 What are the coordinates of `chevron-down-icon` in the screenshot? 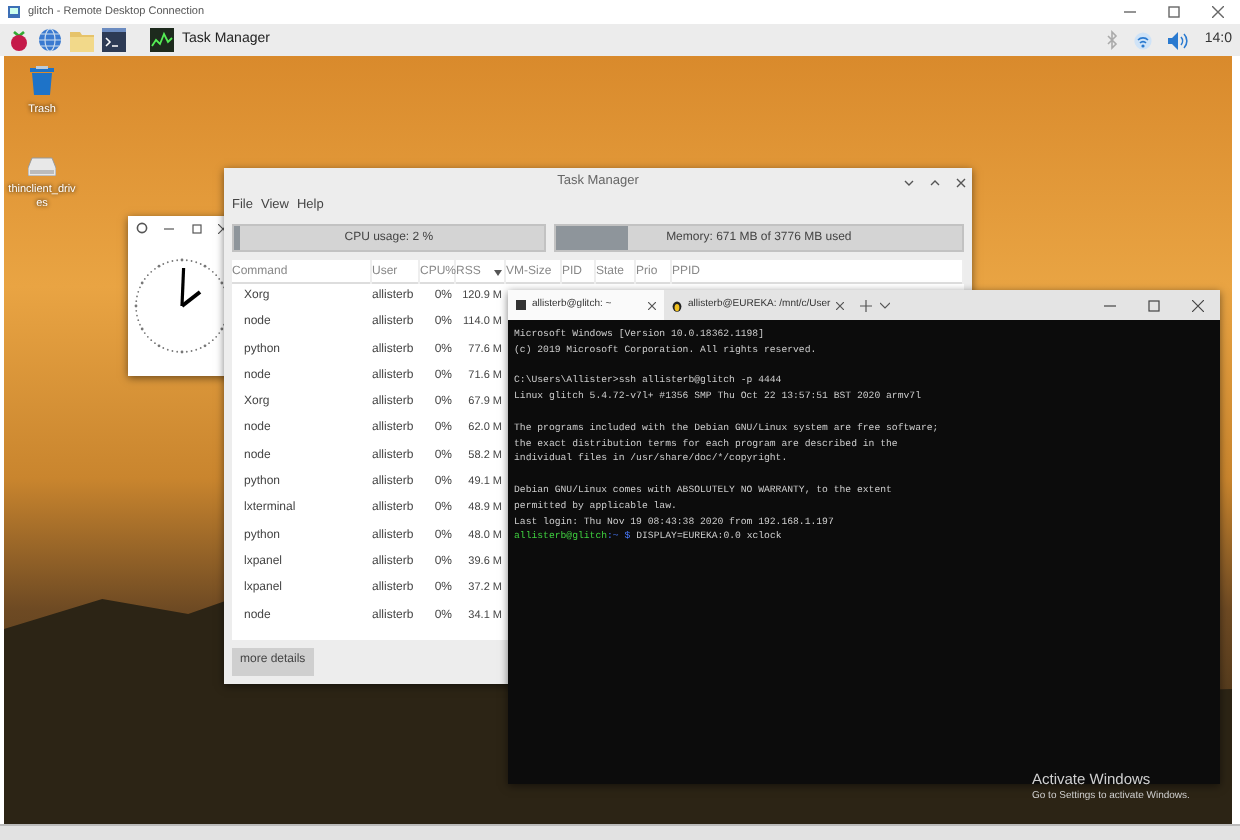 It's located at (885, 305).